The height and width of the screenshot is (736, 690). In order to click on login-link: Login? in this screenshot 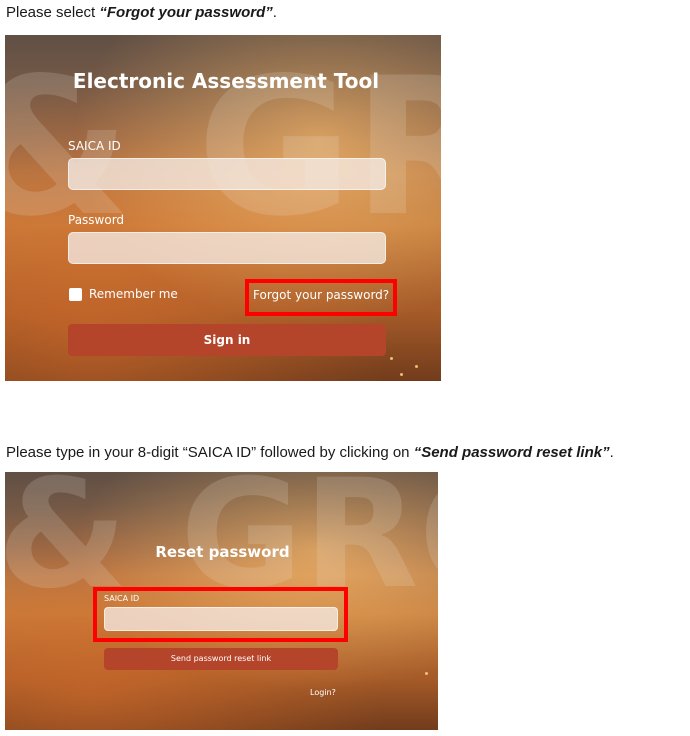, I will do `click(323, 692)`.